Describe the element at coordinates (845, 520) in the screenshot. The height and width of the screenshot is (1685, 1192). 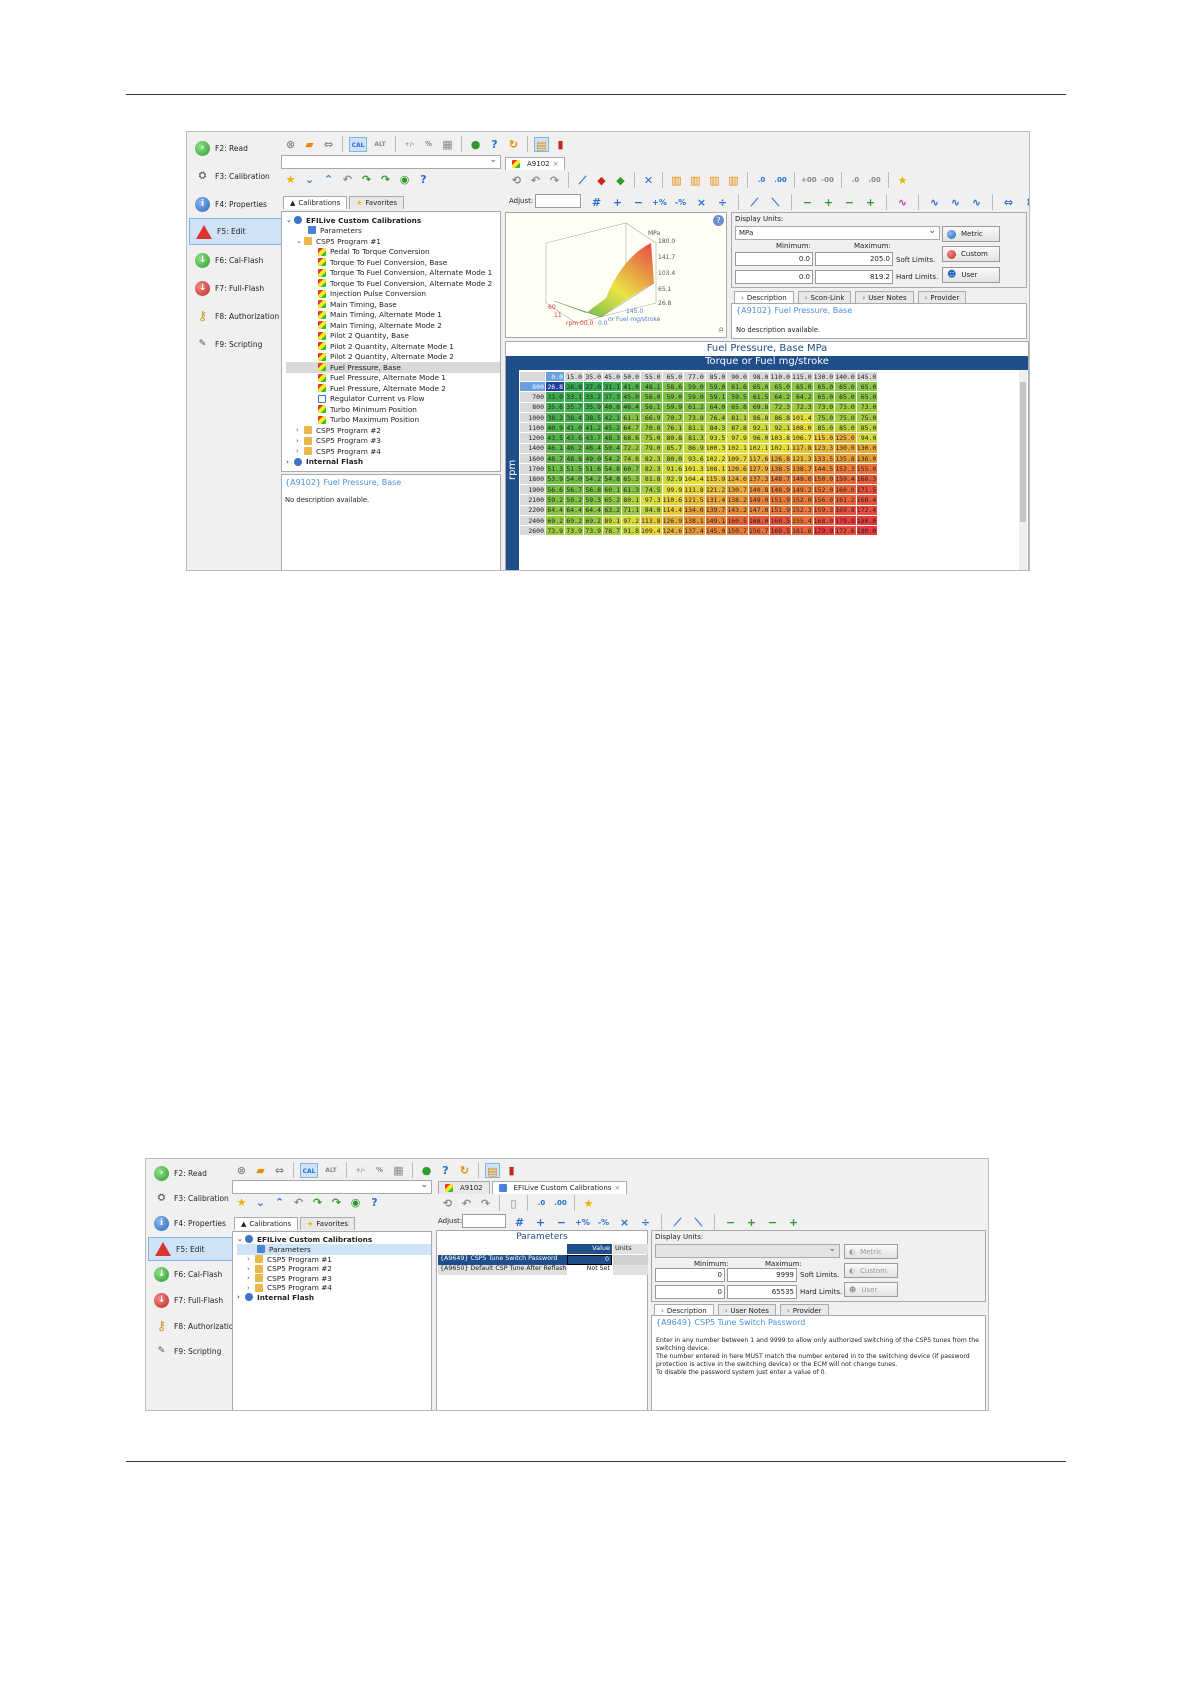
I see `table-cell: 179.9` at that location.